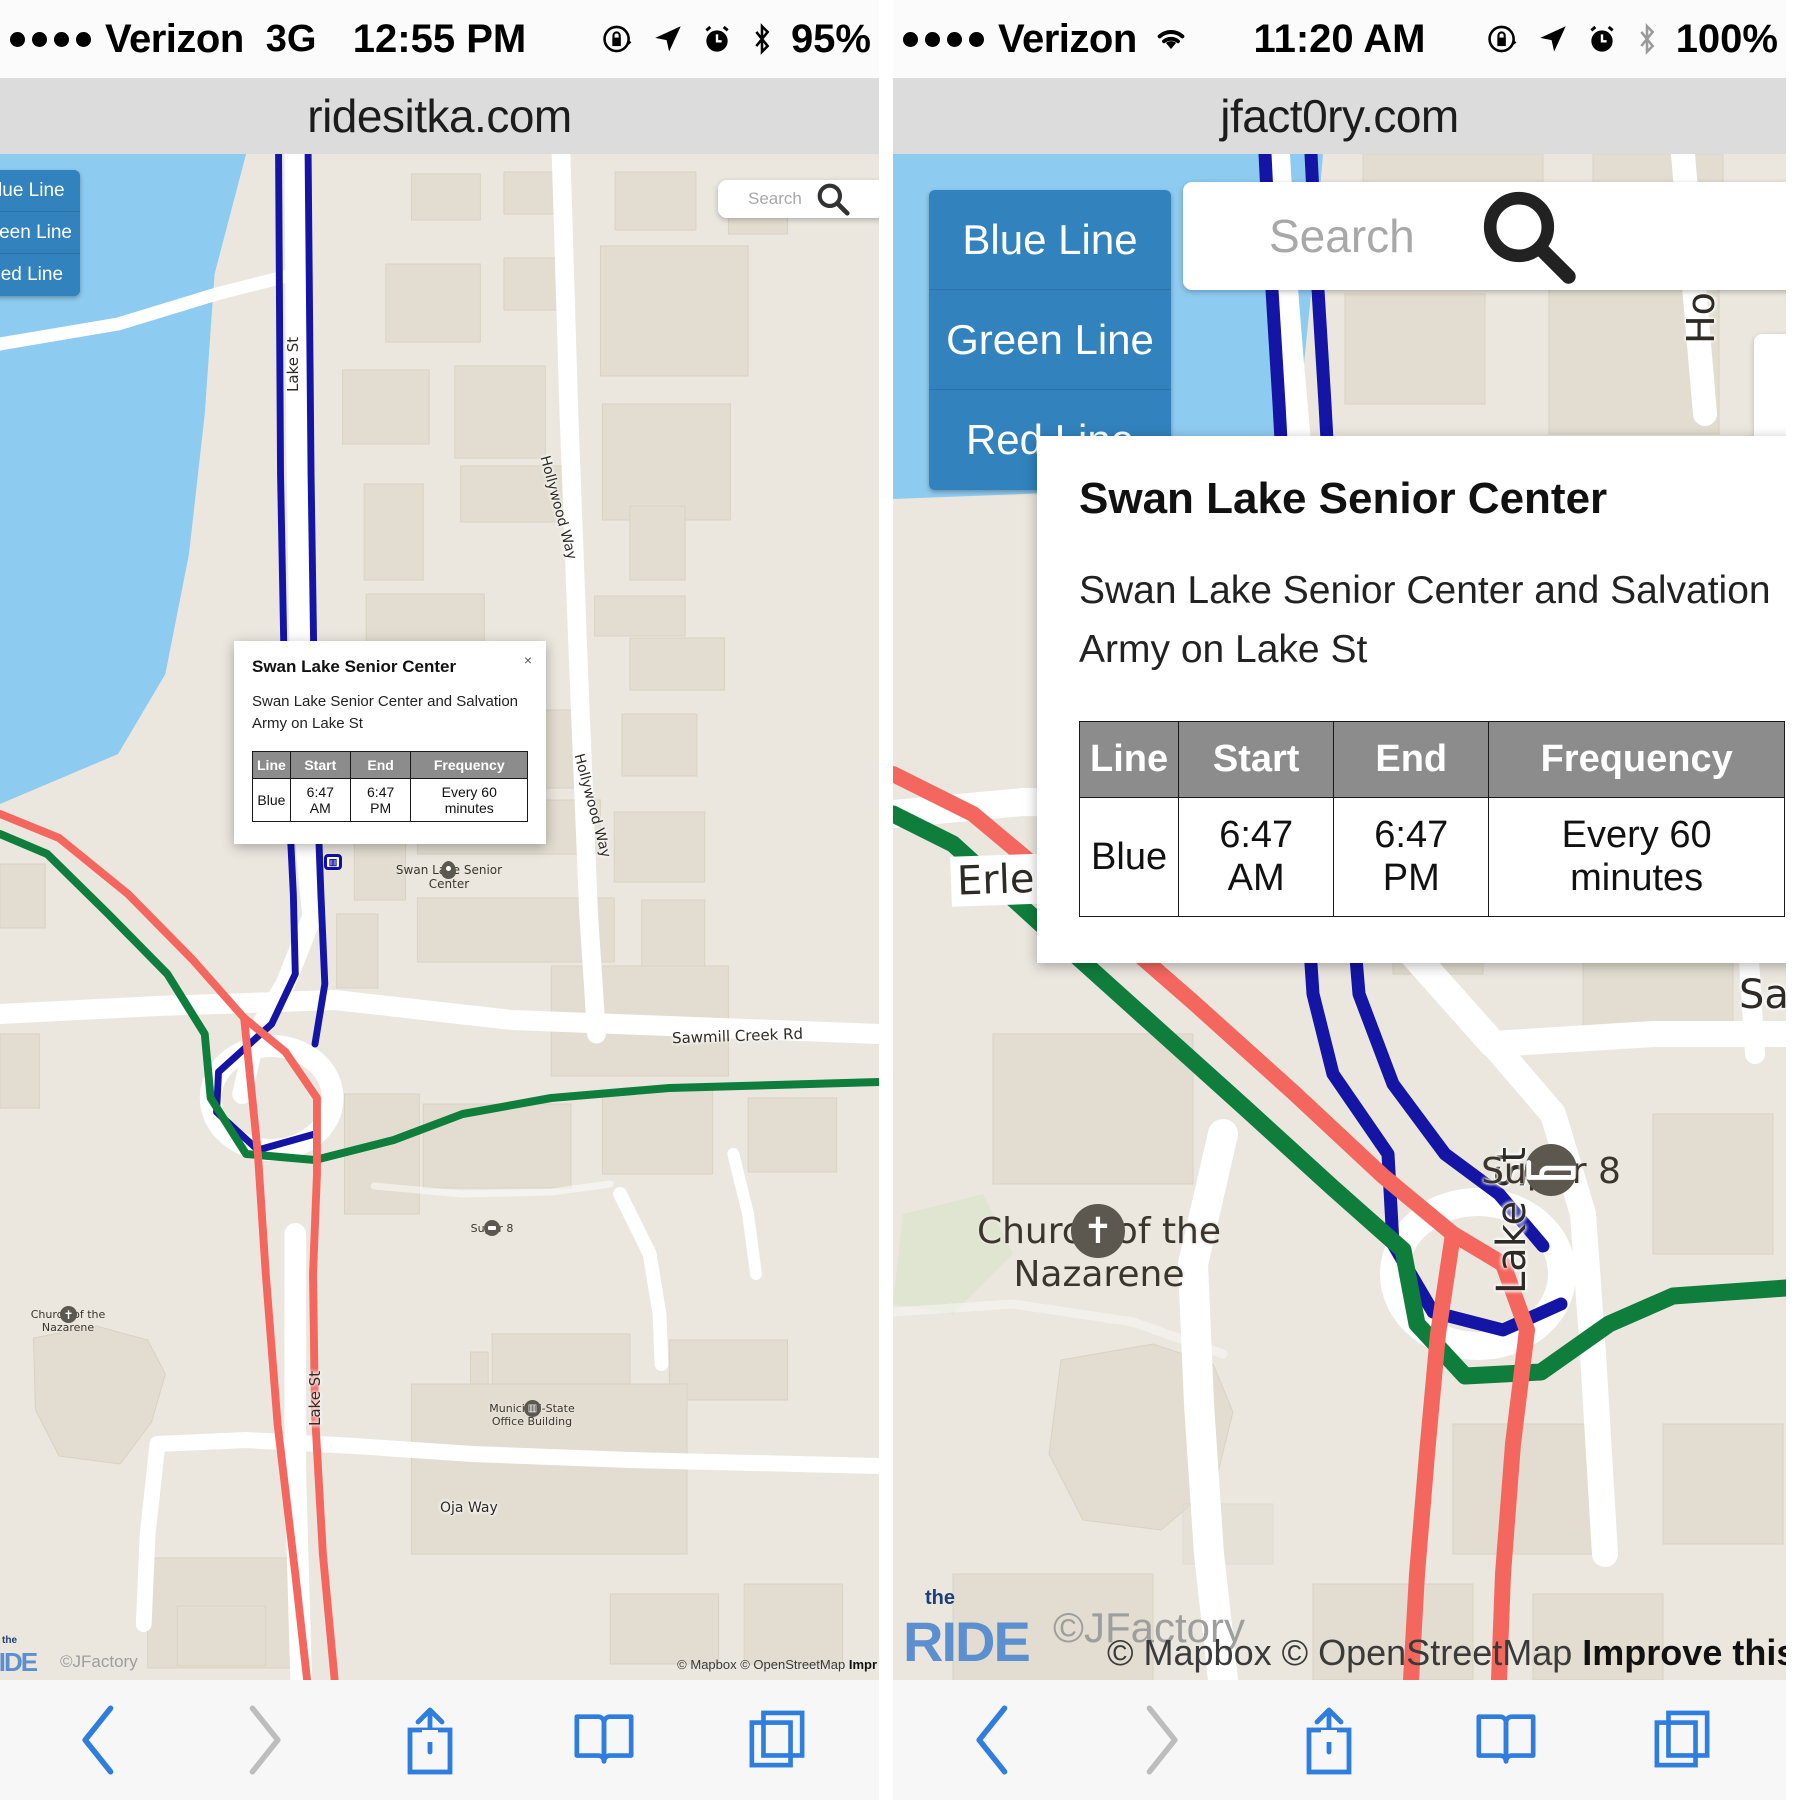 This screenshot has width=1800, height=1800. I want to click on poi-swan-lake-senior-center: Swan Lake Senior Center, so click(452, 876).